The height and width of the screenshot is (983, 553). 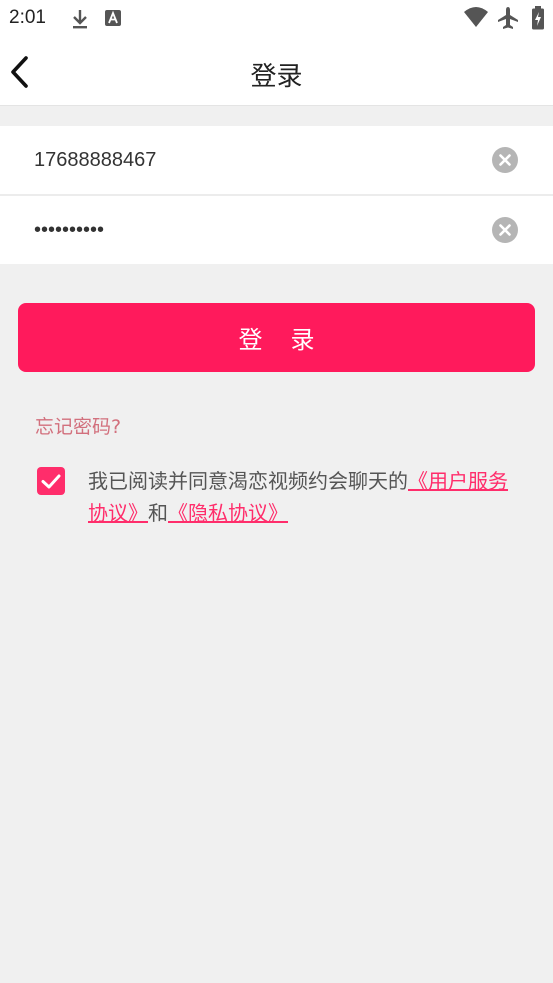 I want to click on wifi-icon, so click(x=476, y=19).